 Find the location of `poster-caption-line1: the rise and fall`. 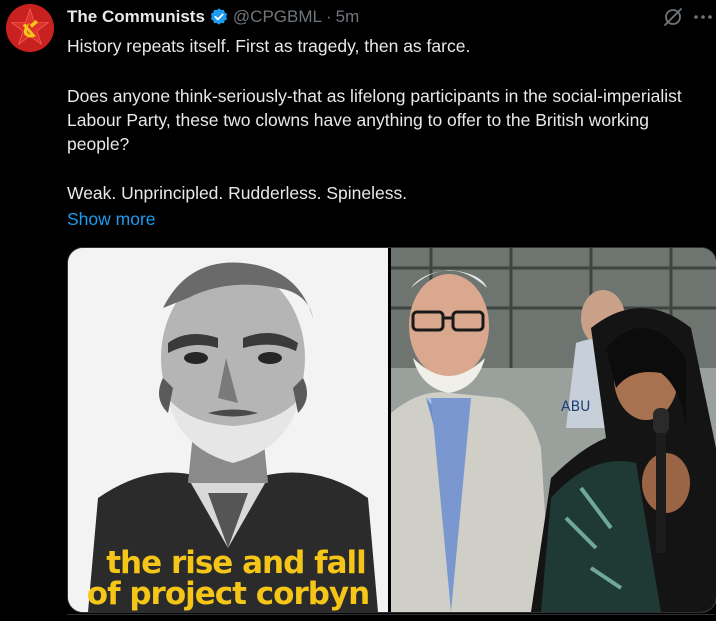

poster-caption-line1: the rise and fall is located at coordinates (236, 563).